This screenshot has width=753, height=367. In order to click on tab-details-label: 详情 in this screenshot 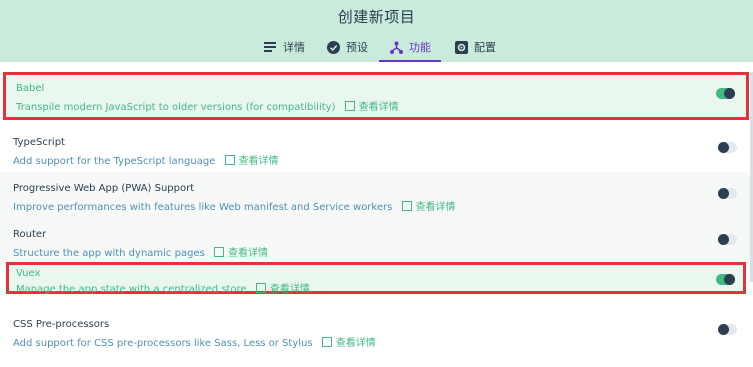, I will do `click(294, 47)`.